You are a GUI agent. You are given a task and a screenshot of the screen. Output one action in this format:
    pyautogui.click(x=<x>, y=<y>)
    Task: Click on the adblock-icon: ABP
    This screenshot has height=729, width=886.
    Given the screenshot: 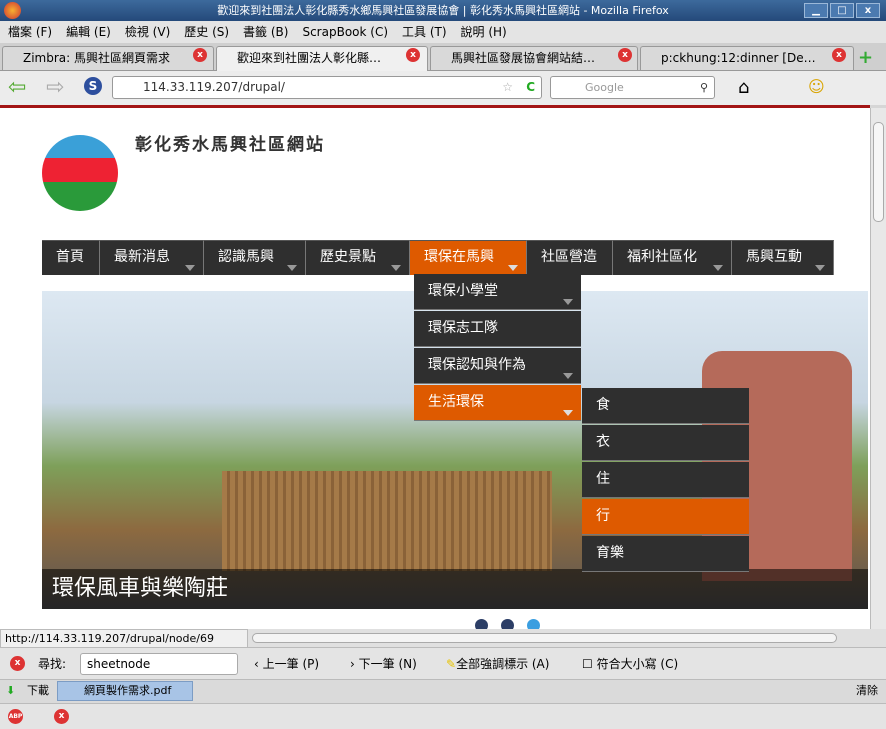 What is the action you would take?
    pyautogui.click(x=15, y=716)
    